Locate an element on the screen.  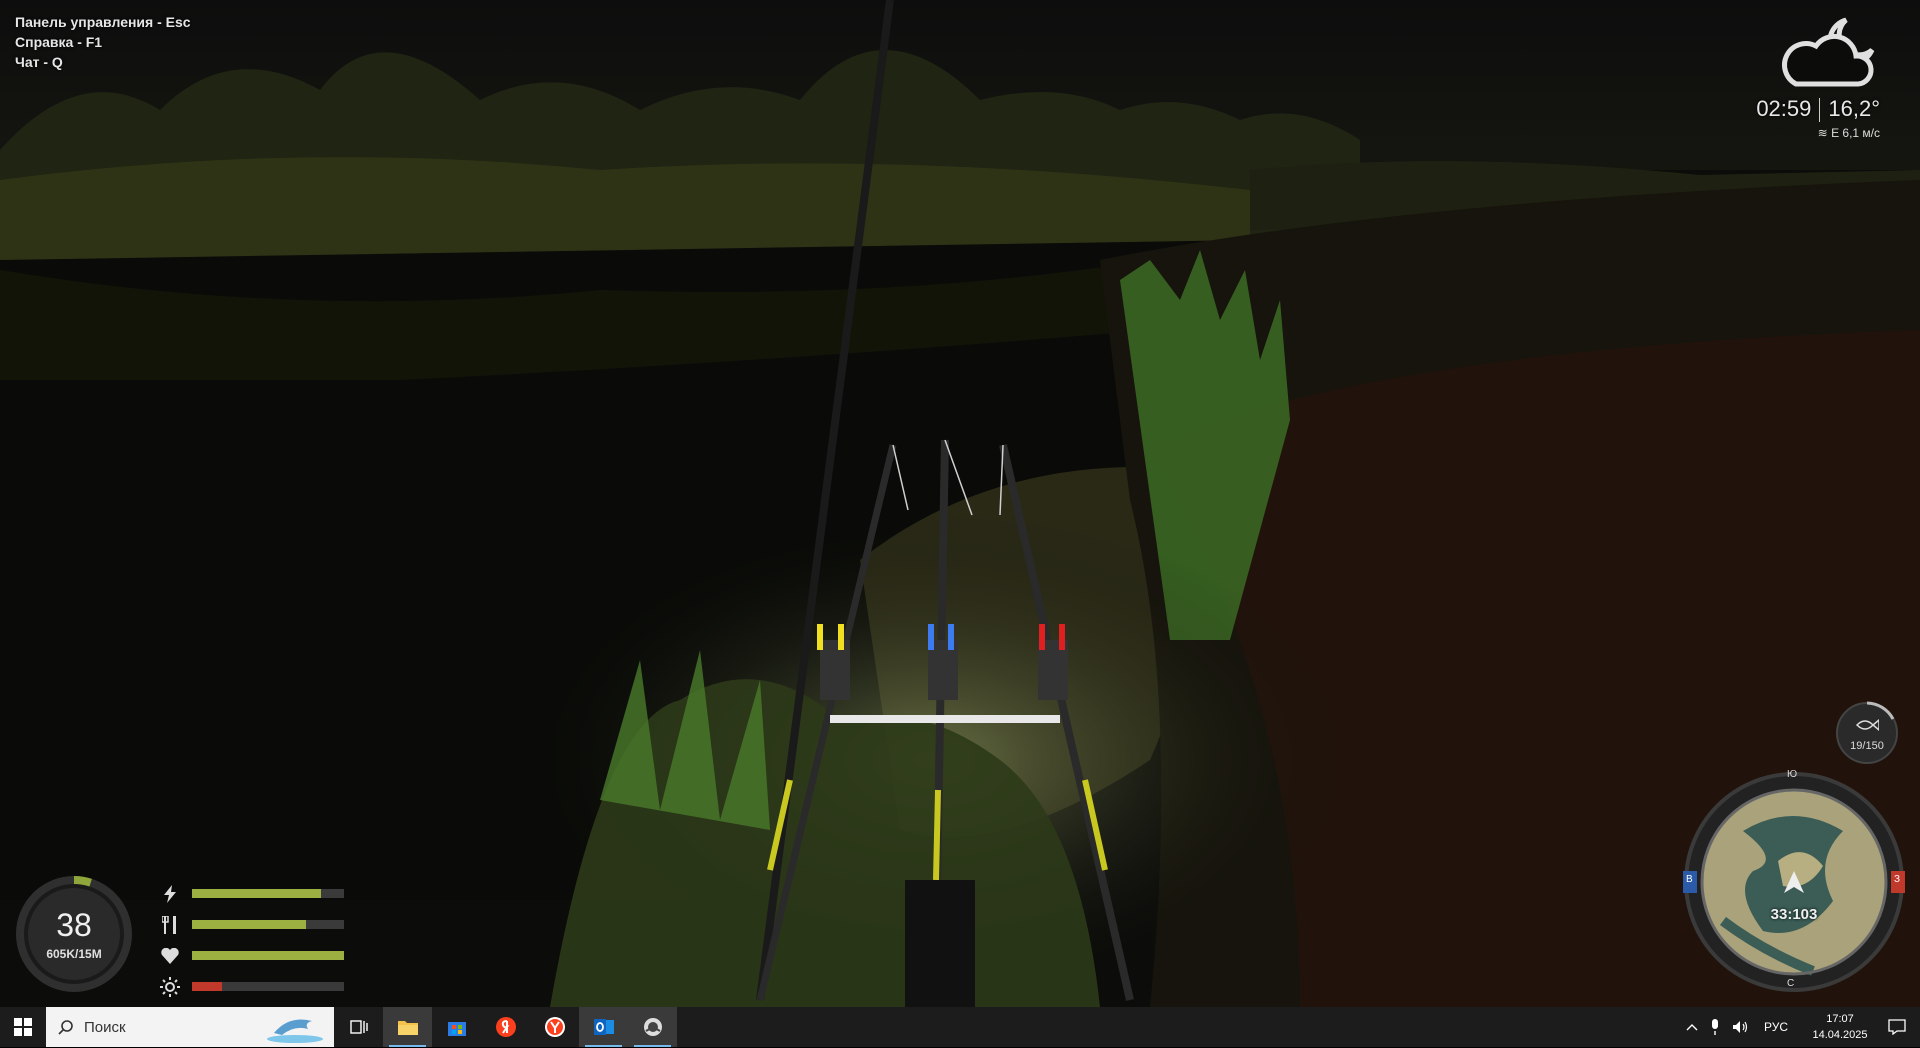
notification-icon is located at coordinates (1897, 1027).